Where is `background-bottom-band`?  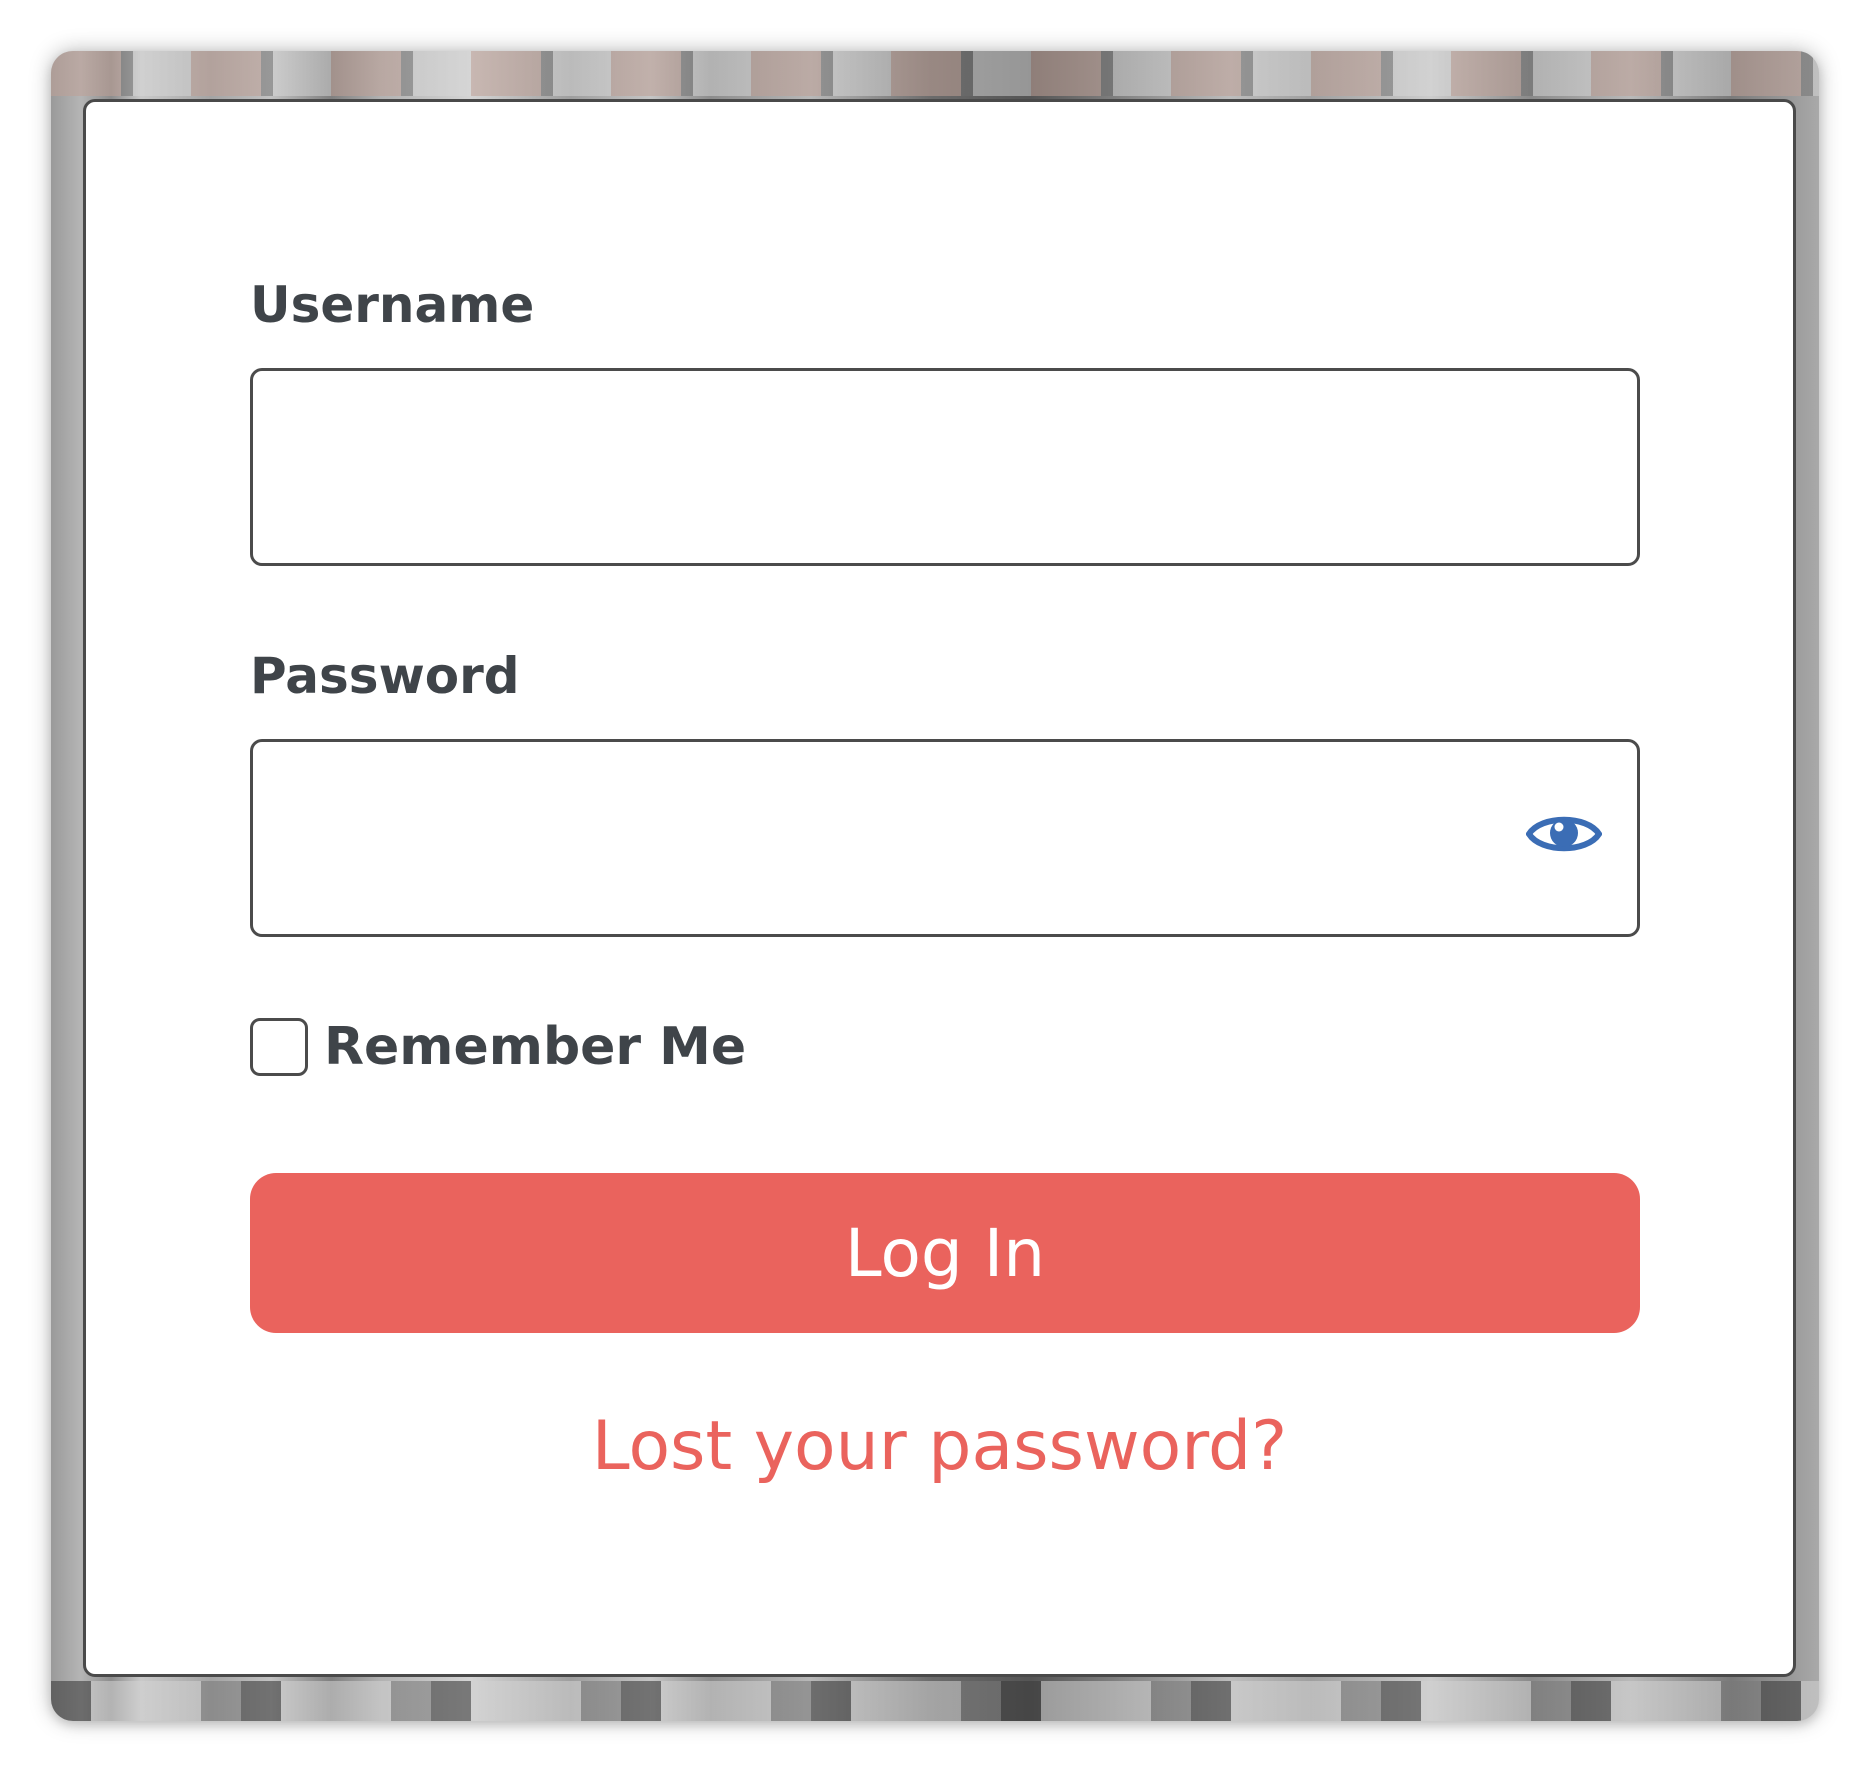 background-bottom-band is located at coordinates (935, 1701).